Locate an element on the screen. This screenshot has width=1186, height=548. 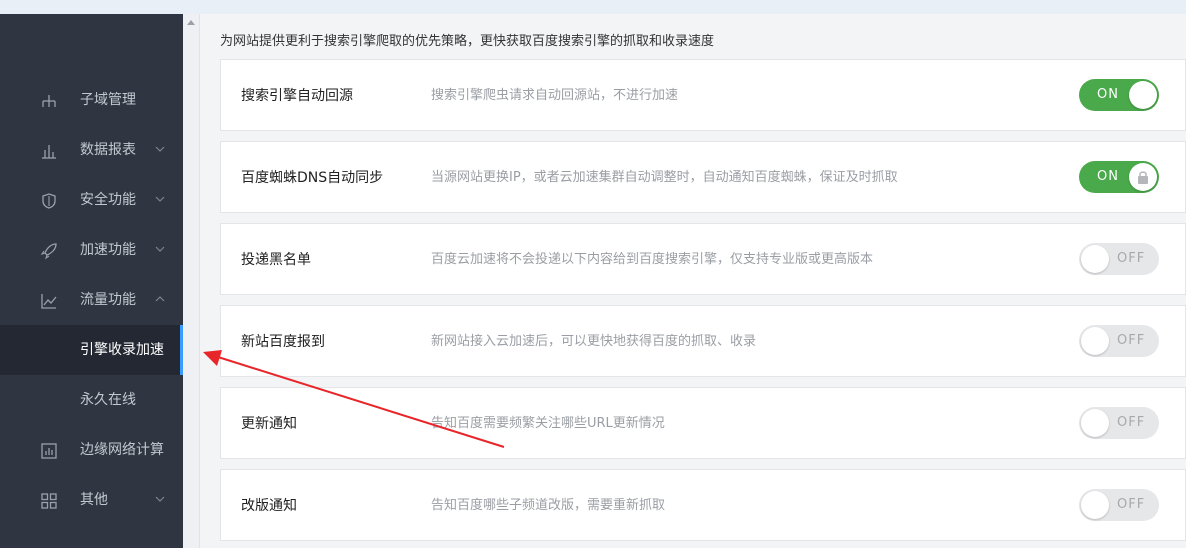
setting-description: 当源网站更换IP，或者云加速集群自动调整时，自动通知百度蜘蛛，保证及时抓取 is located at coordinates (664, 177).